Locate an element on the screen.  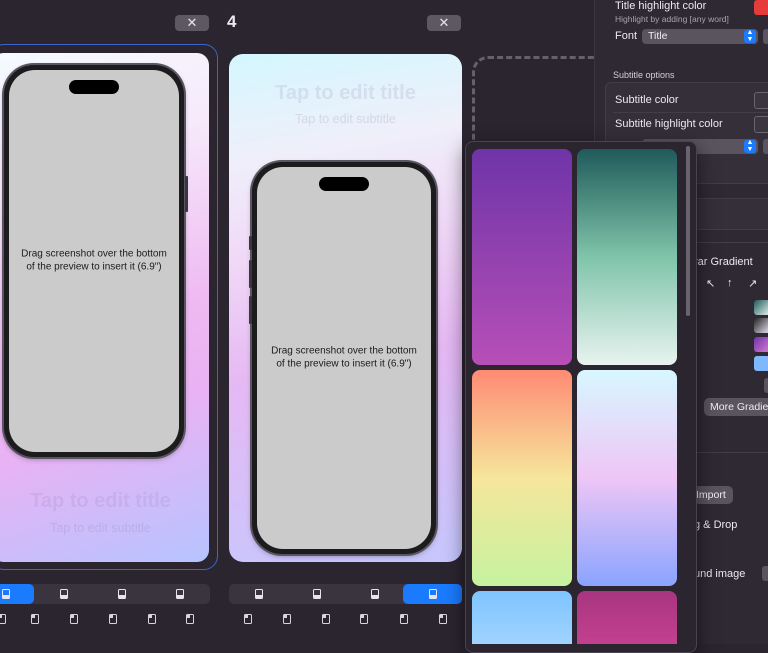
title-highlight-hint: Highlight by adding [any word] is located at coordinates (672, 19).